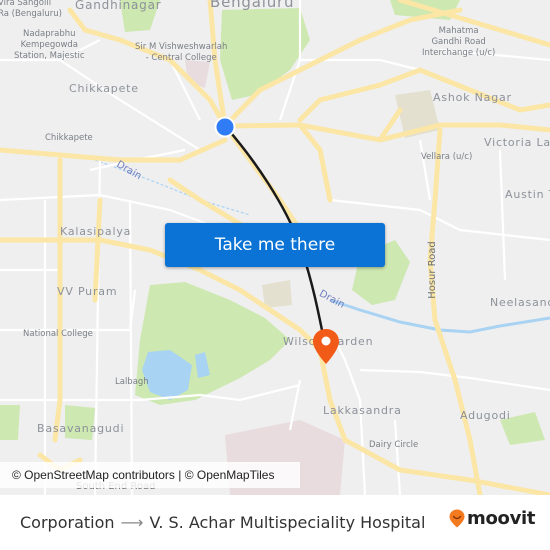 The height and width of the screenshot is (550, 550). Describe the element at coordinates (31, 9) in the screenshot. I see `map-label-sangolli: Vira Sangolli Ra (Bengaluru)` at that location.